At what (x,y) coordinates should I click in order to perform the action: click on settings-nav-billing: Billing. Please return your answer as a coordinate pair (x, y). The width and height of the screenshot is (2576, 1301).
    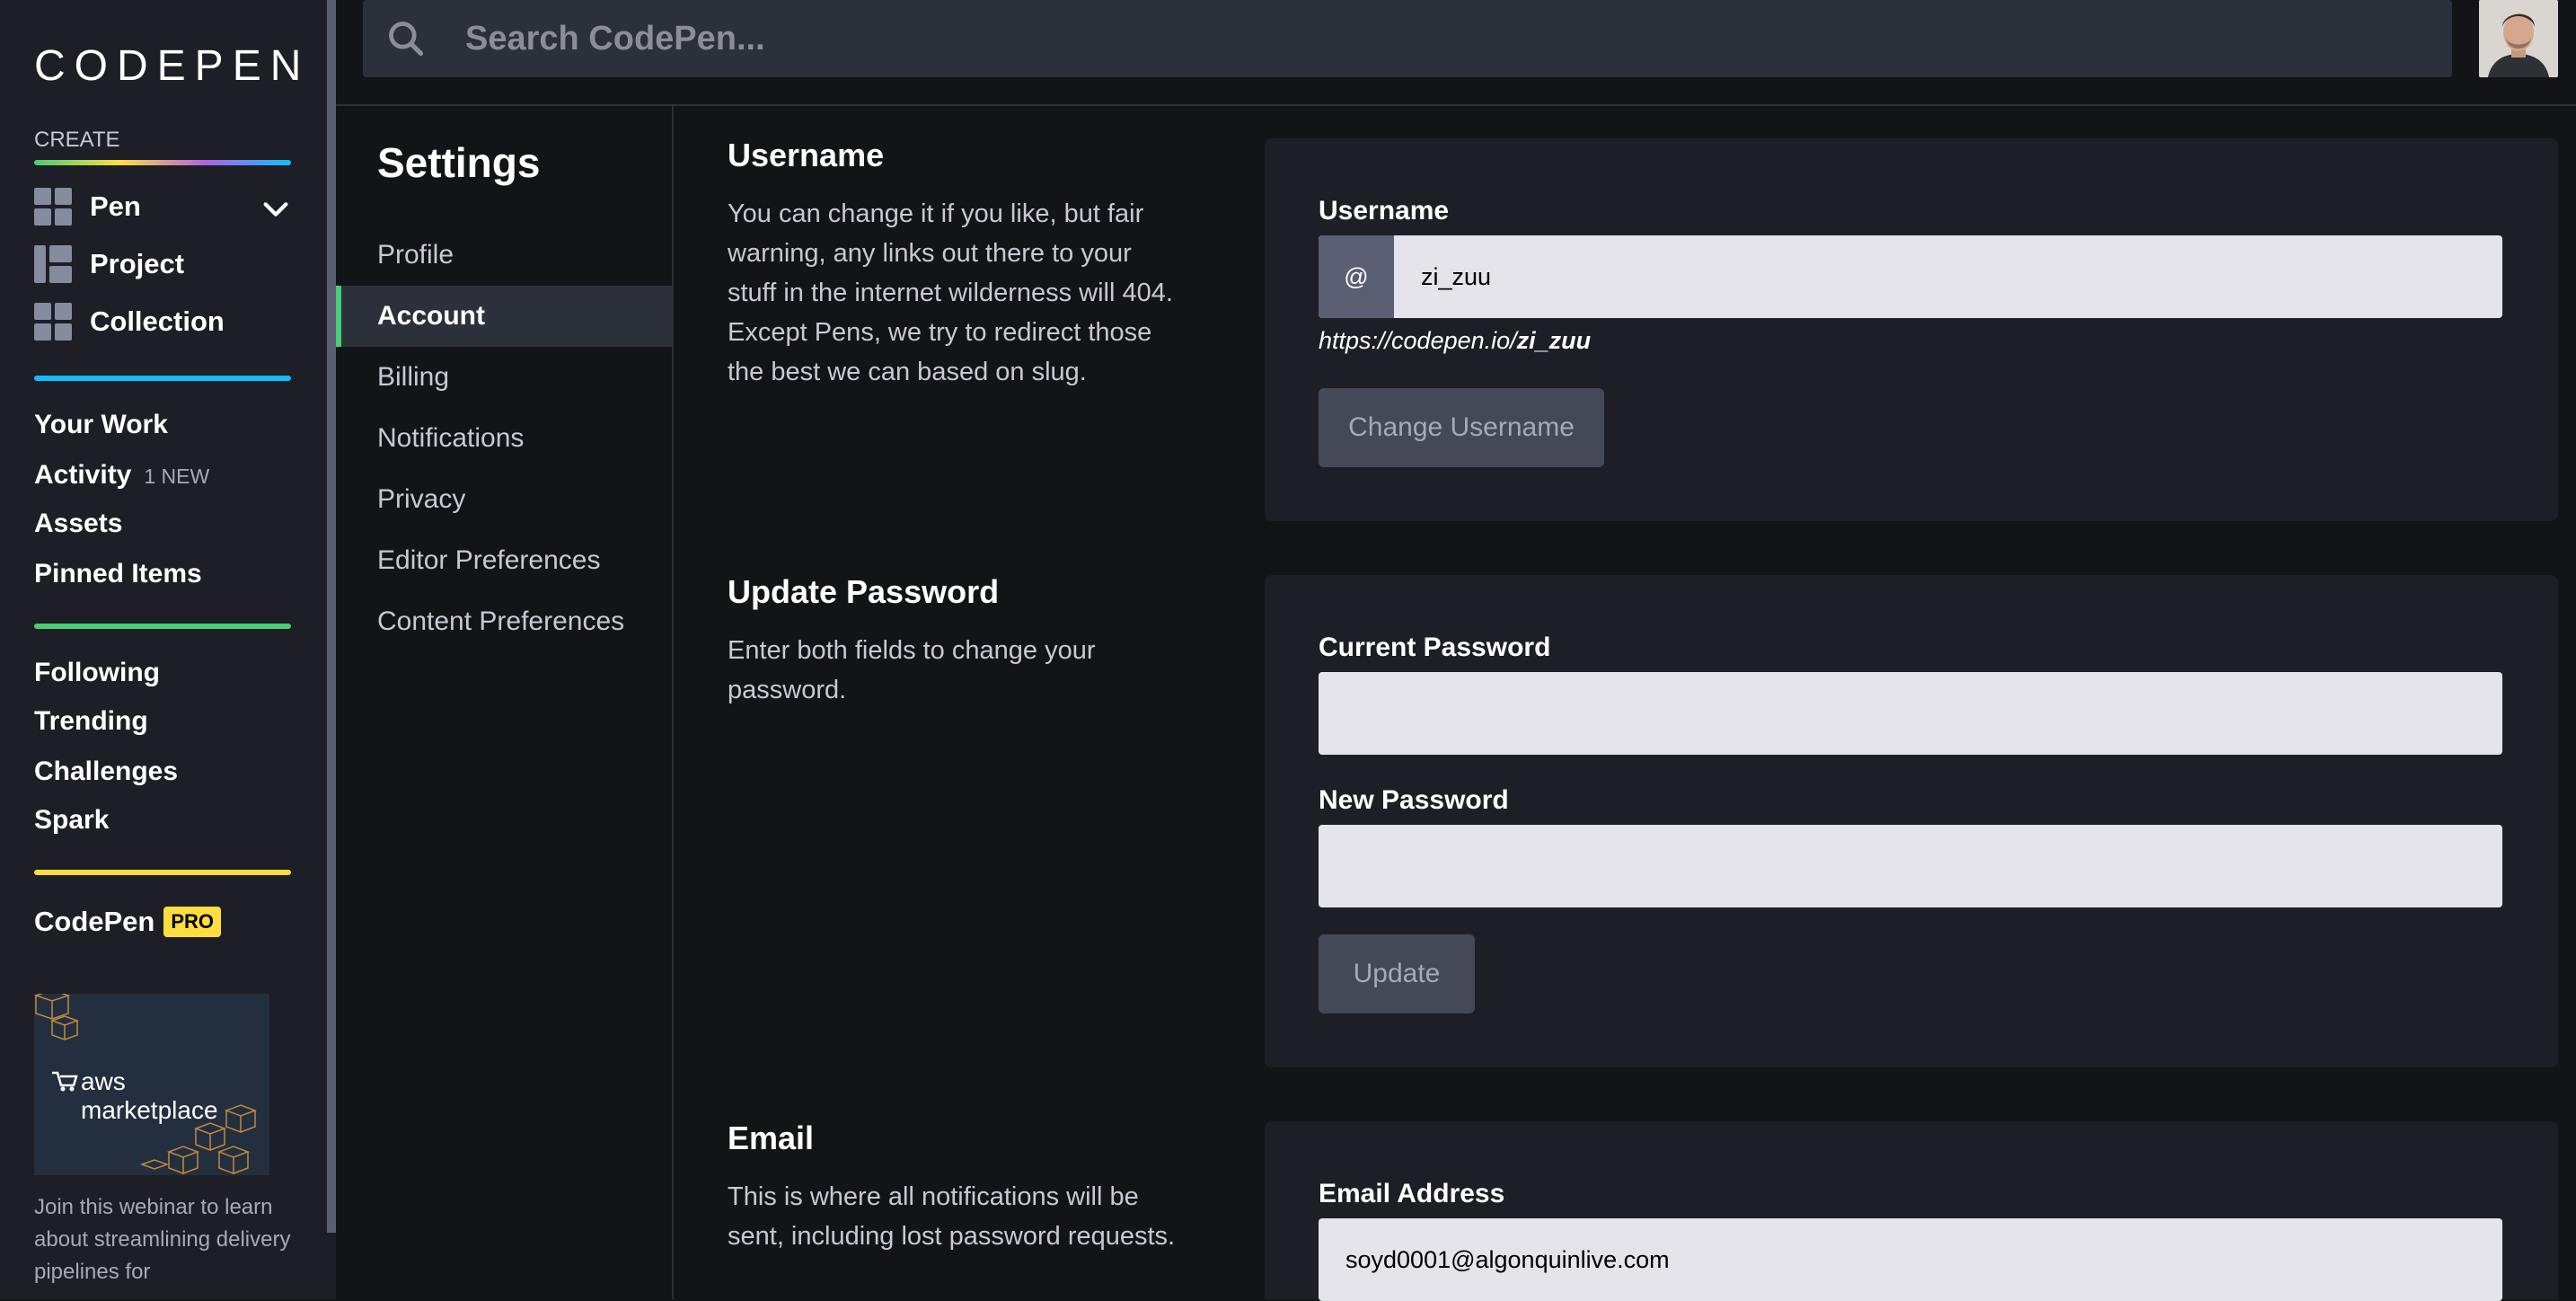
    Looking at the image, I should click on (504, 377).